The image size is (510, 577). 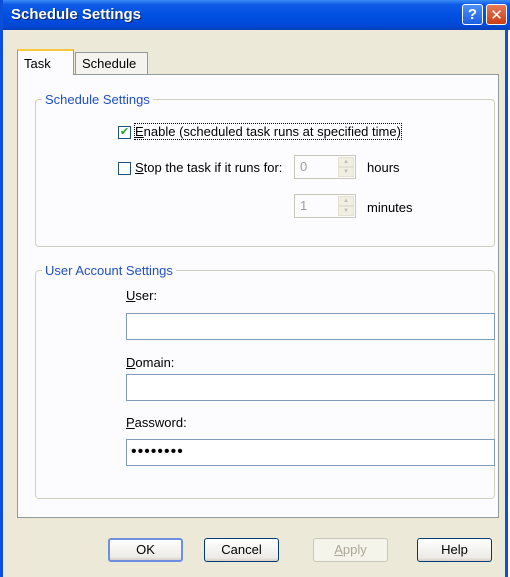 I want to click on minutes-spinner: 1 ▲ ▼, so click(x=325, y=206).